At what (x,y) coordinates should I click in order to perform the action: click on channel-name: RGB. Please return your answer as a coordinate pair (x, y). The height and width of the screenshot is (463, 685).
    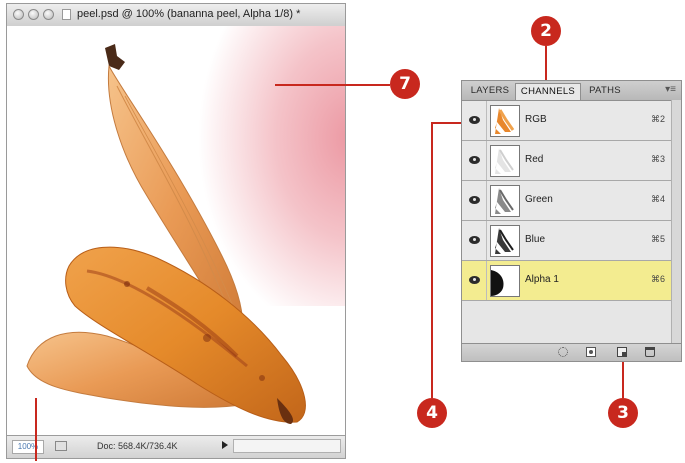
    Looking at the image, I should click on (536, 119).